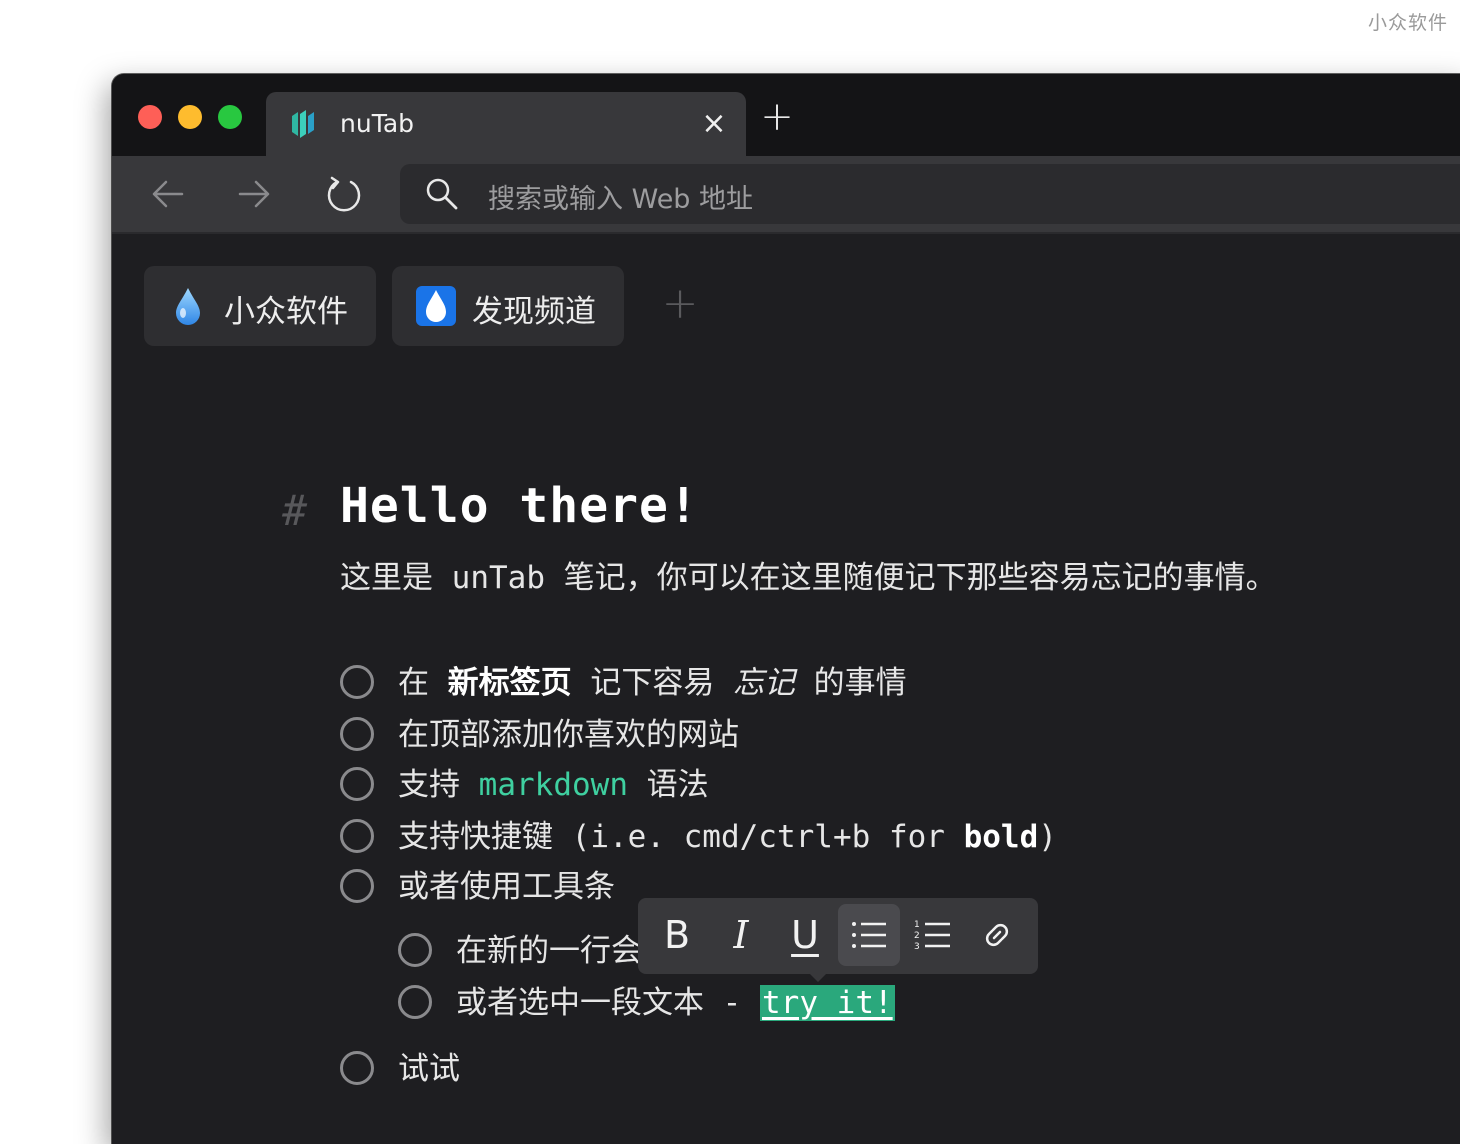 The image size is (1460, 1144). Describe the element at coordinates (741, 935) in the screenshot. I see `italic-button: I` at that location.